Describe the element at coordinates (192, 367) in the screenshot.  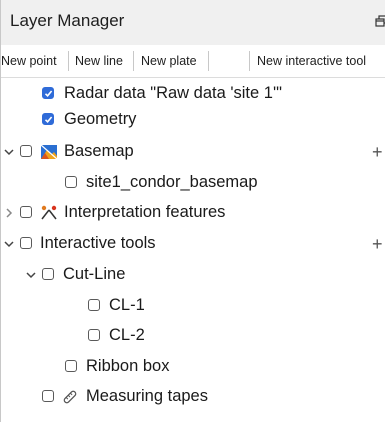
I see `tree-item-ribbon-box: Ribbon box` at that location.